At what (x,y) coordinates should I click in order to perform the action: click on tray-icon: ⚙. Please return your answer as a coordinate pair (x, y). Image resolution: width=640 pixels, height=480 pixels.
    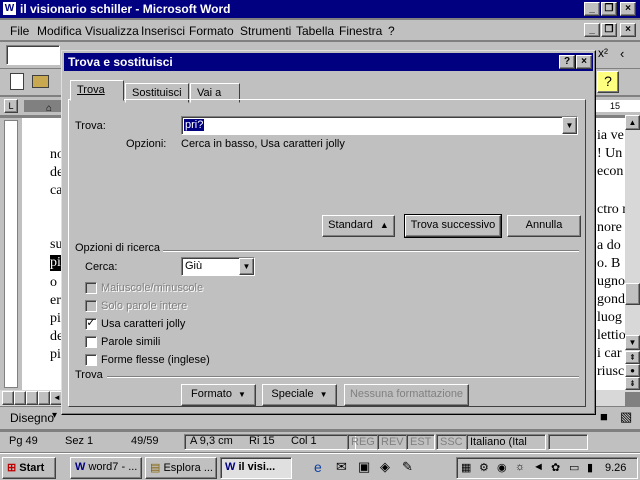
    Looking at the image, I should click on (484, 467).